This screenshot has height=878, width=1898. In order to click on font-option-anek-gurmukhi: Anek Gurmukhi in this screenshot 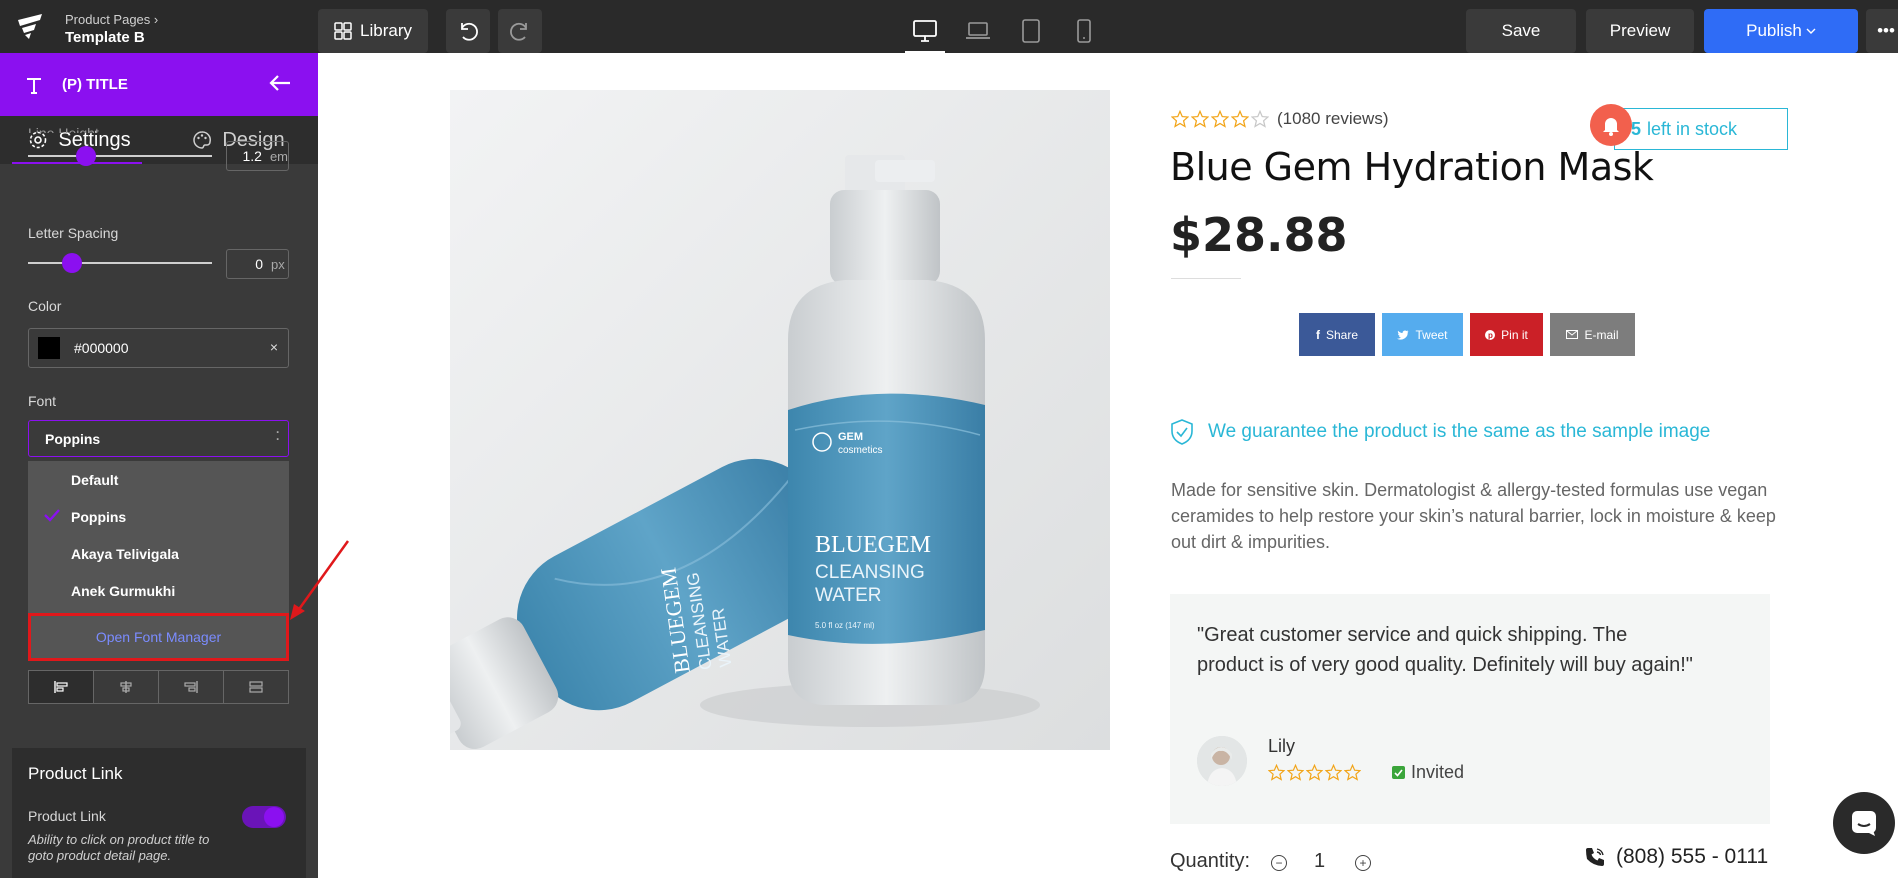, I will do `click(158, 590)`.